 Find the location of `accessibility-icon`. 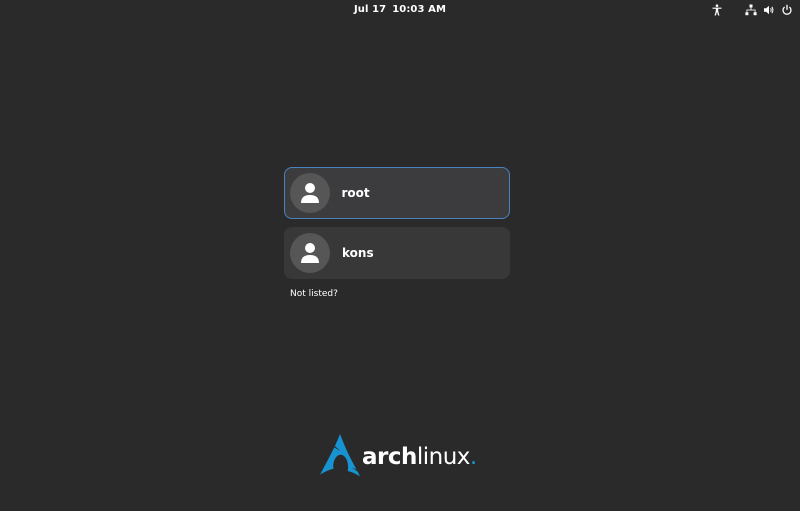

accessibility-icon is located at coordinates (717, 10).